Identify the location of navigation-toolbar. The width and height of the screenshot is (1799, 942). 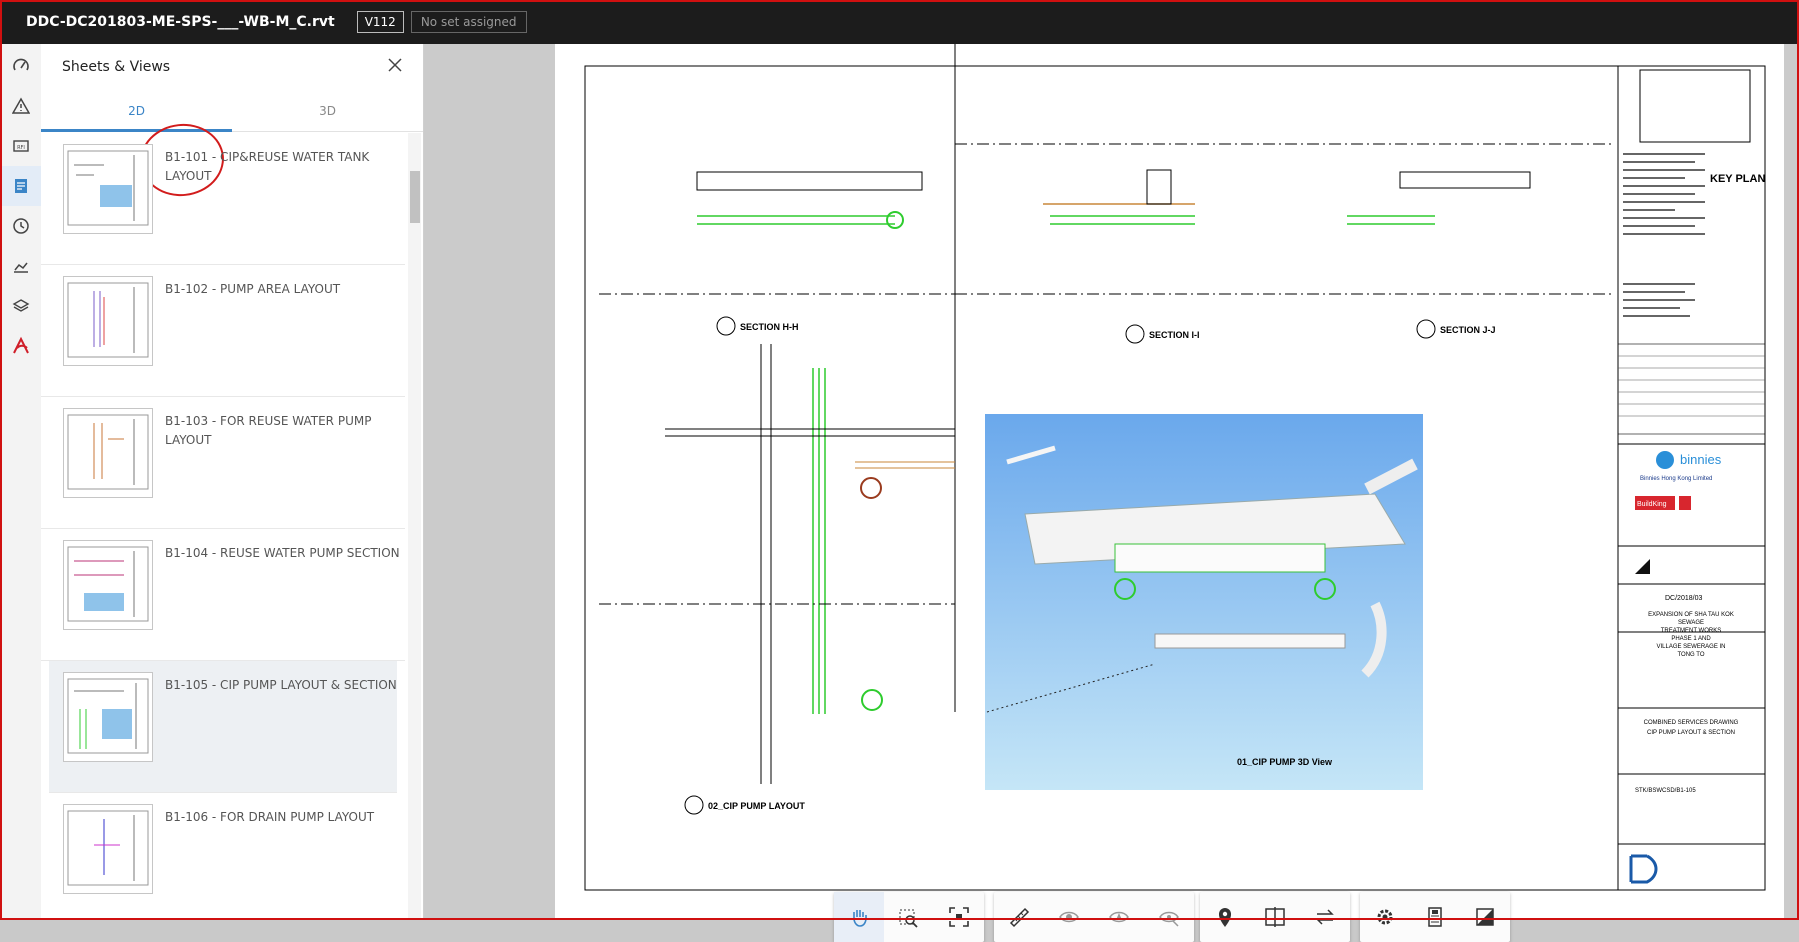
(909, 917).